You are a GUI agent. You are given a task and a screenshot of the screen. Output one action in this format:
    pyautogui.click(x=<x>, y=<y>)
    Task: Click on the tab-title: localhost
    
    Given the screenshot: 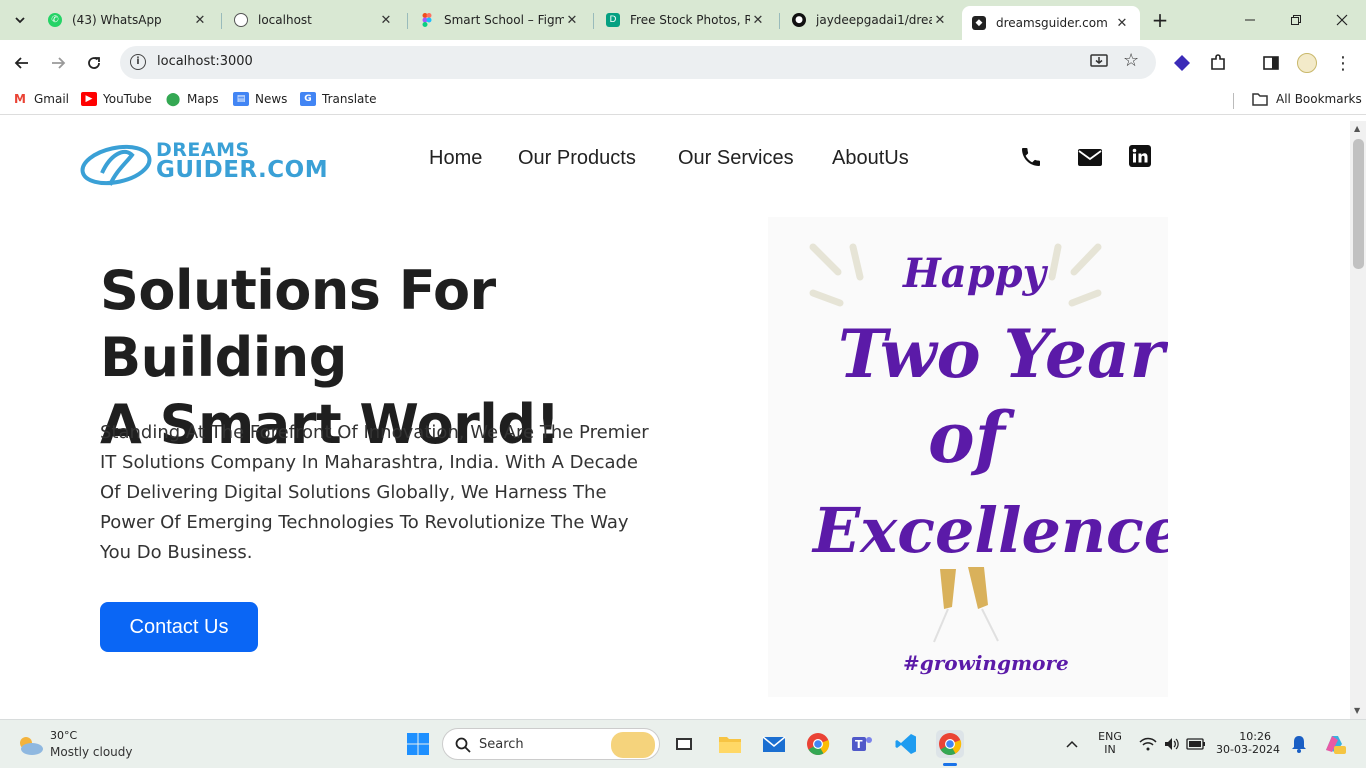 What is the action you would take?
    pyautogui.click(x=285, y=20)
    